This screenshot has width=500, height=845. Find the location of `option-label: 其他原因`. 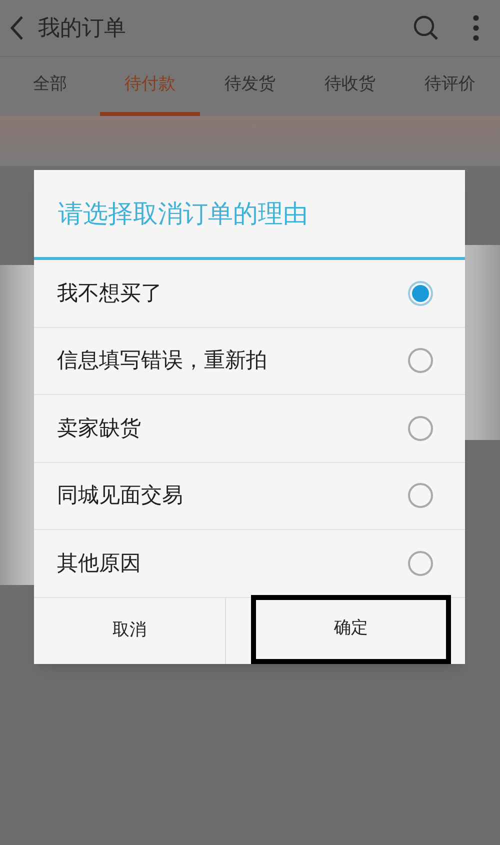

option-label: 其他原因 is located at coordinates (99, 563).